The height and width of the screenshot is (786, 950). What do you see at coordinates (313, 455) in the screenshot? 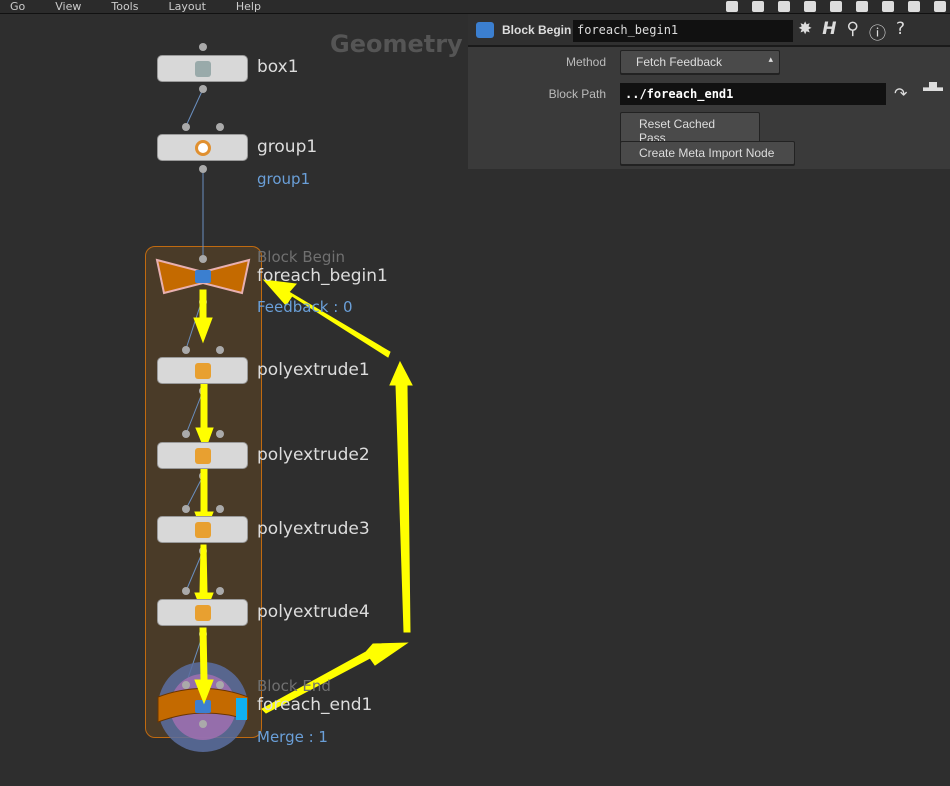
I see `node-label: polyextrude2` at bounding box center [313, 455].